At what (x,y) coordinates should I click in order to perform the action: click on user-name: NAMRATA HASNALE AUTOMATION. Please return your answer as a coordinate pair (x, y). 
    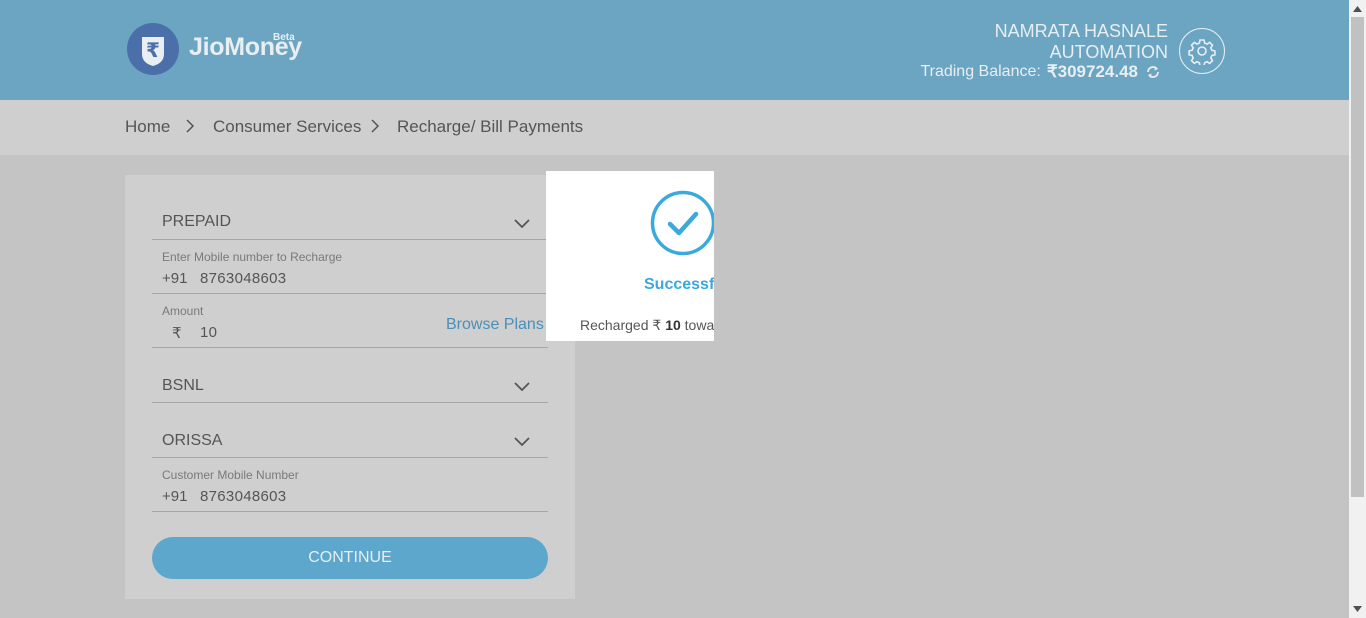
    Looking at the image, I should click on (1018, 42).